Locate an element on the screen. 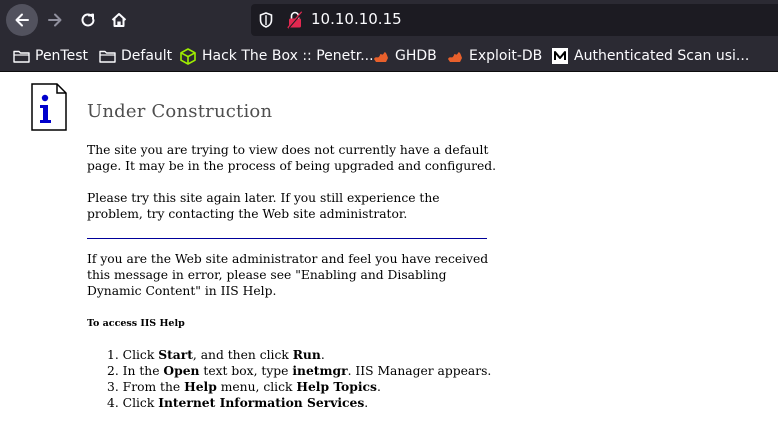 Image resolution: width=778 pixels, height=445 pixels. medium-m-icon is located at coordinates (560, 56).